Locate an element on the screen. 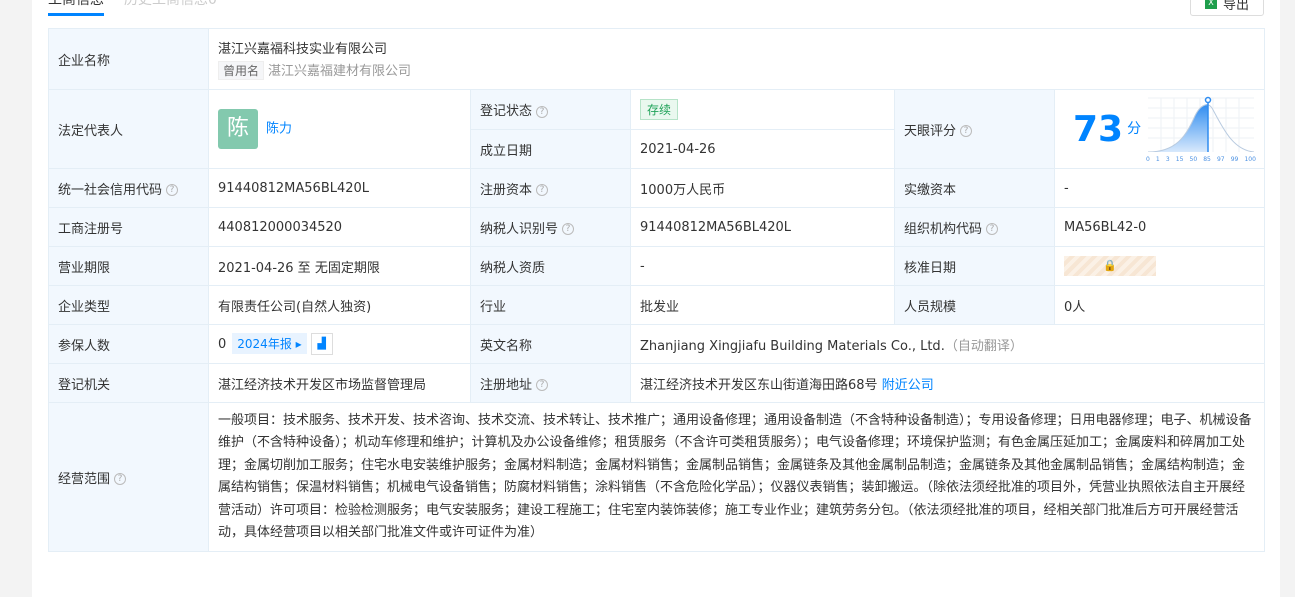 The width and height of the screenshot is (1295, 597). field-label: 注册资本? is located at coordinates (550, 188).